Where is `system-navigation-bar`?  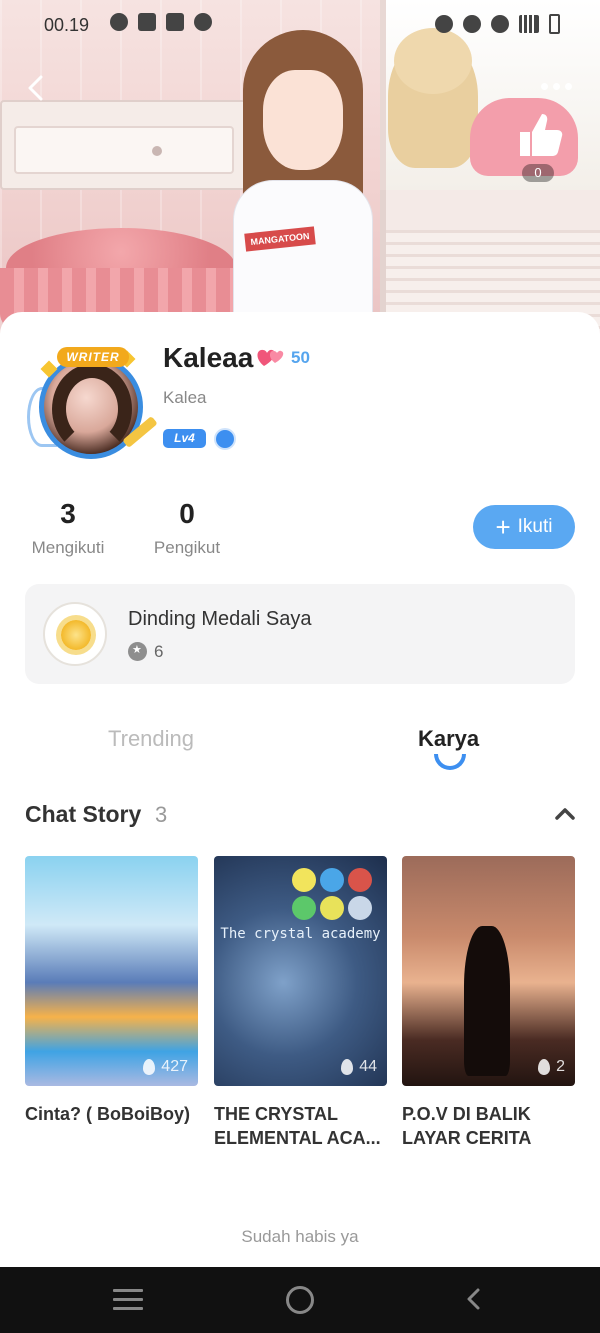
system-navigation-bar is located at coordinates (300, 1300).